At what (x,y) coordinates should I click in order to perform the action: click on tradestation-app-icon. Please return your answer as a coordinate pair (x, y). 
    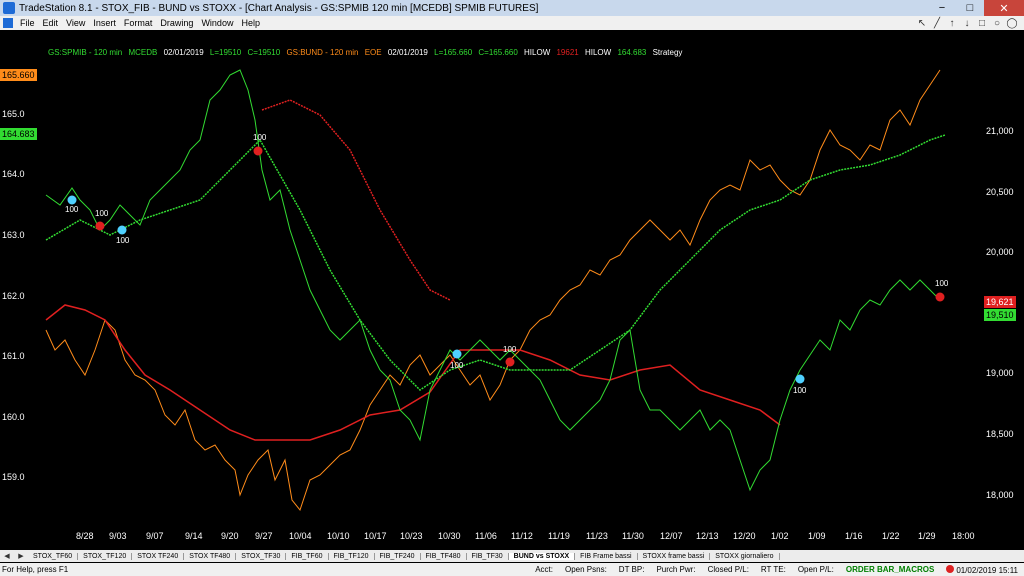
    Looking at the image, I should click on (9, 8).